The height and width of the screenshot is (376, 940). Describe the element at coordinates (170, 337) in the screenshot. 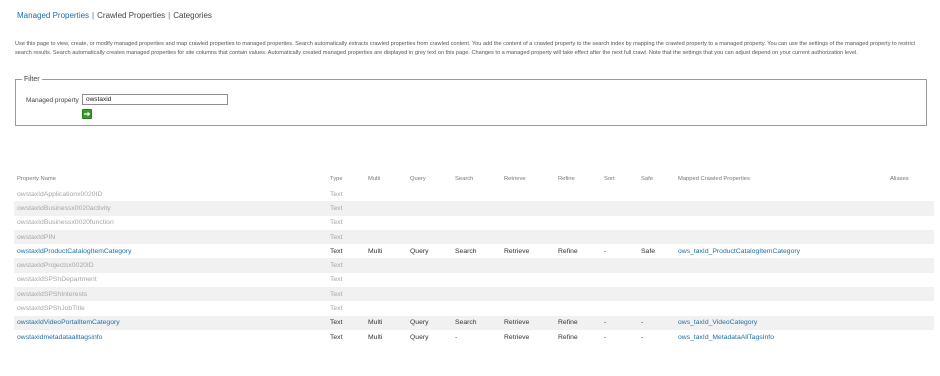

I see `cell-name: owstaxidmetadataalltagsinfo` at that location.